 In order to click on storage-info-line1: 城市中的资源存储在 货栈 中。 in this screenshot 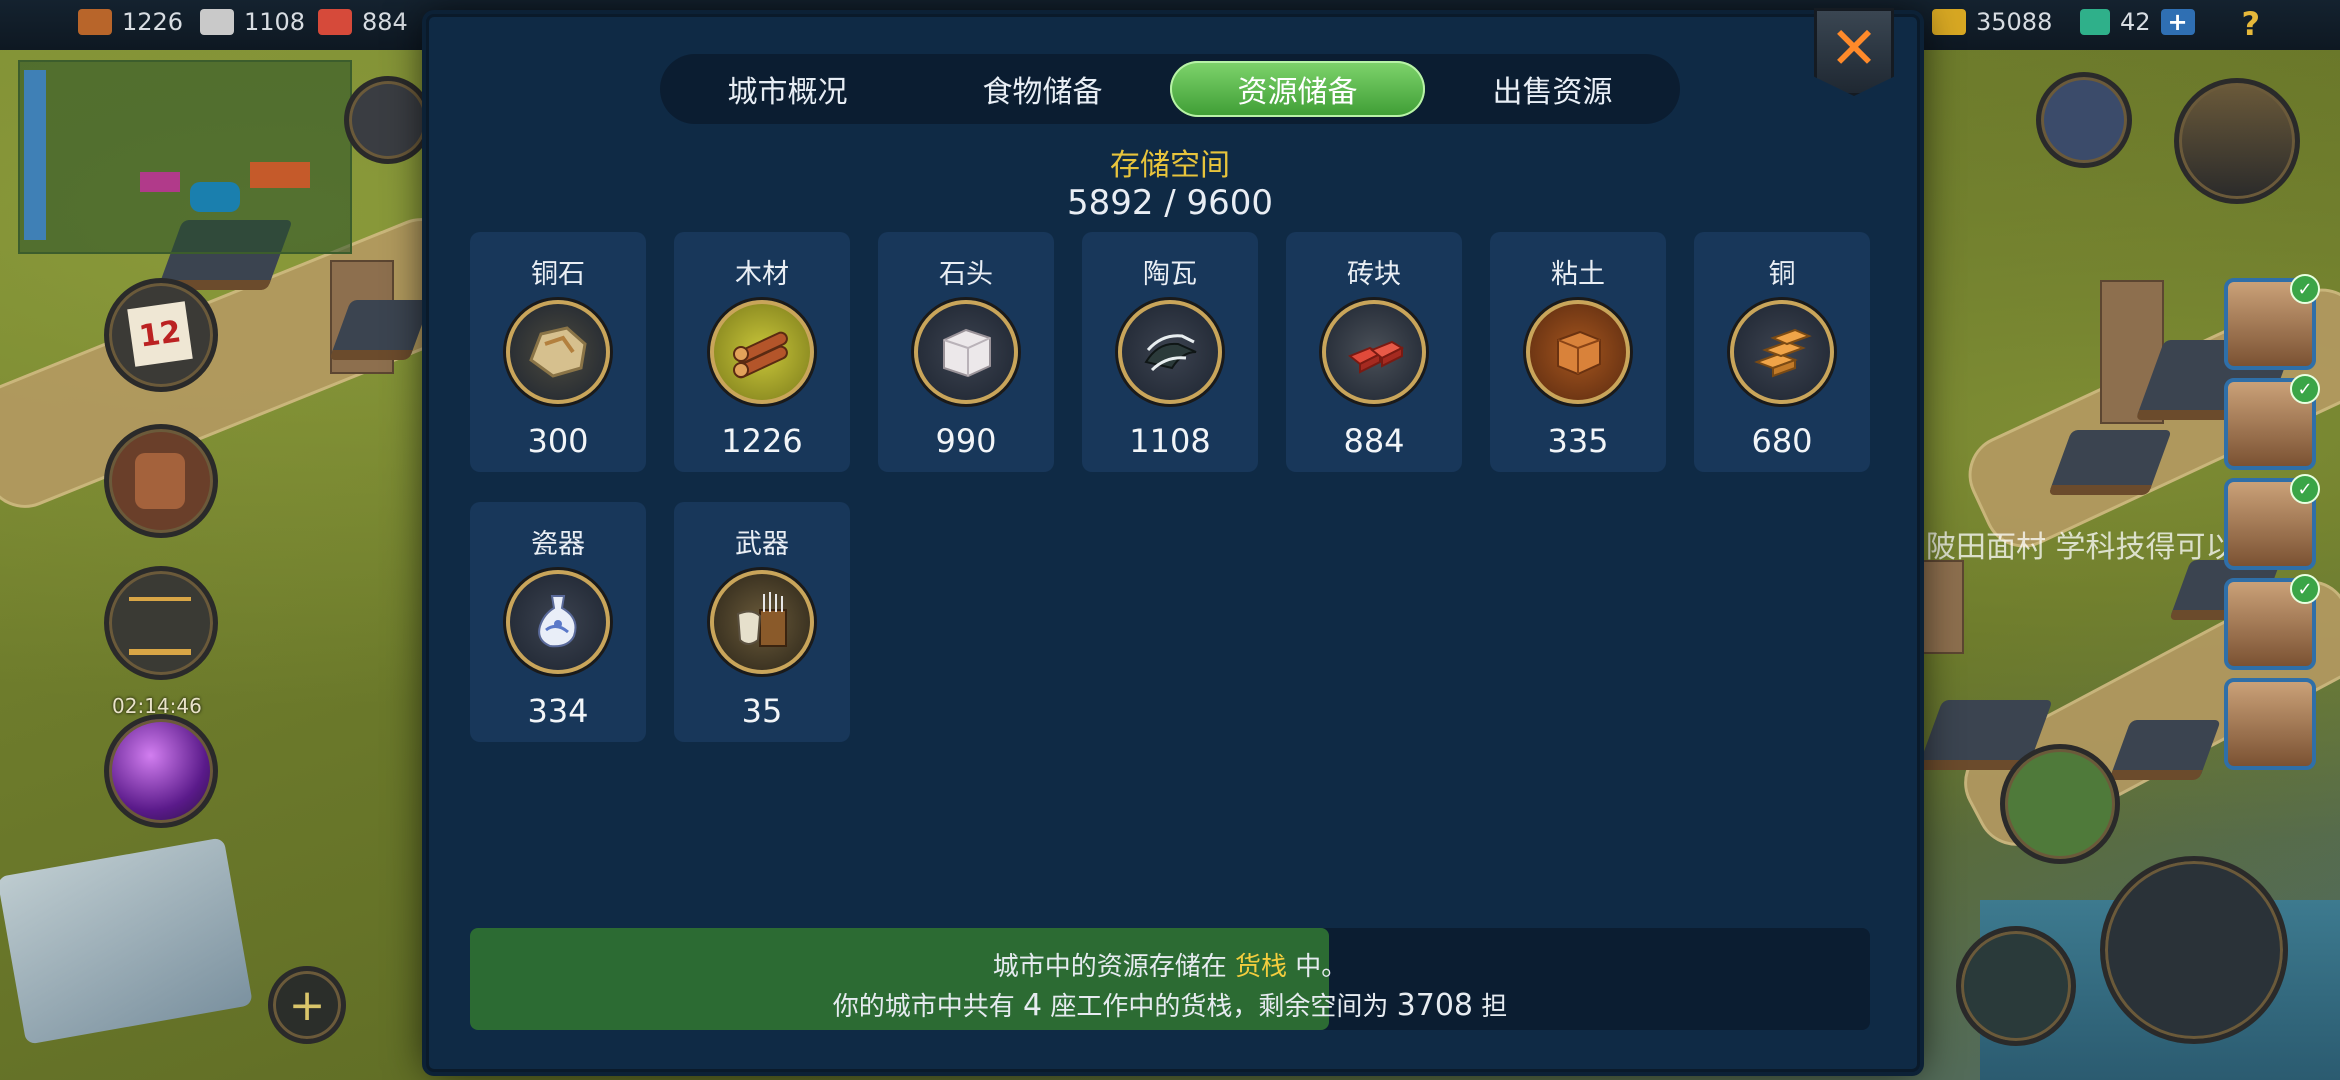, I will do `click(1170, 964)`.